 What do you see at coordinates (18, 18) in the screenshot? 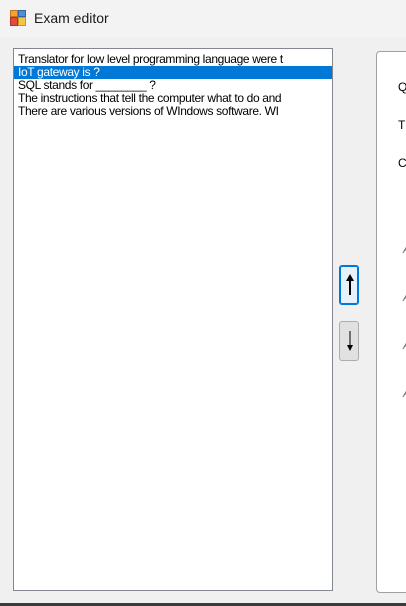
I see `app-form-icon` at bounding box center [18, 18].